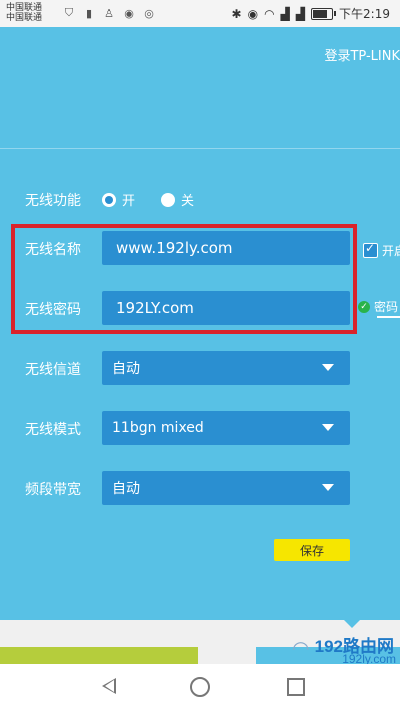  Describe the element at coordinates (53, 201) in the screenshot. I see `wireless-function-label: 无线功能` at that location.